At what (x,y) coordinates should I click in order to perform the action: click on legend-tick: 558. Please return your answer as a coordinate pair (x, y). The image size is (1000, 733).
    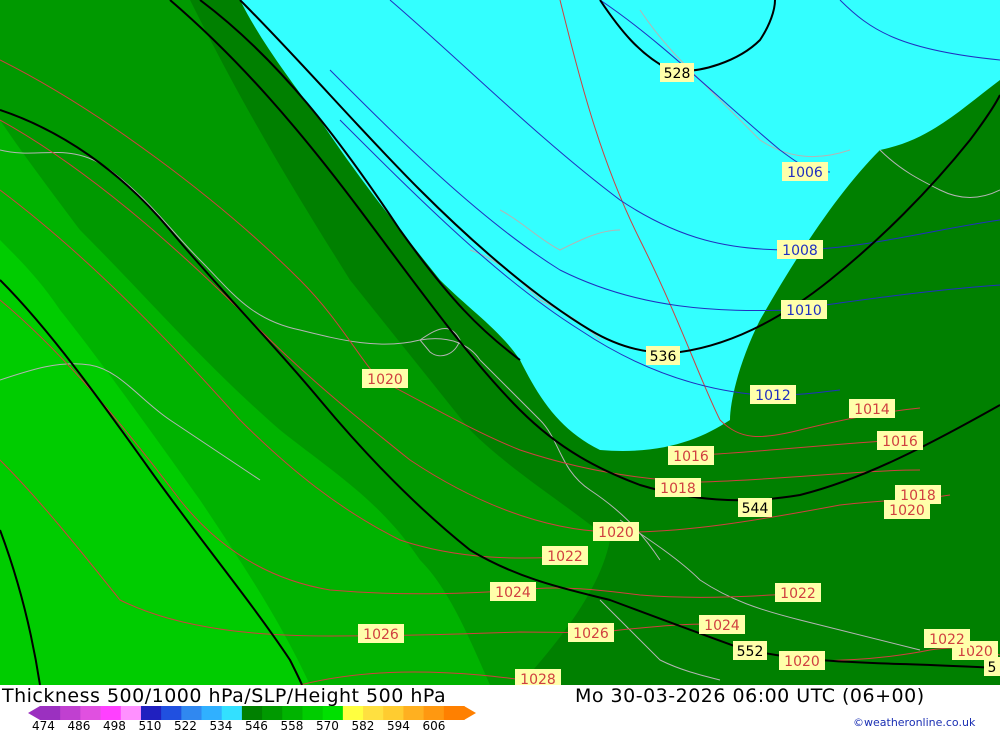
    Looking at the image, I should click on (292, 726).